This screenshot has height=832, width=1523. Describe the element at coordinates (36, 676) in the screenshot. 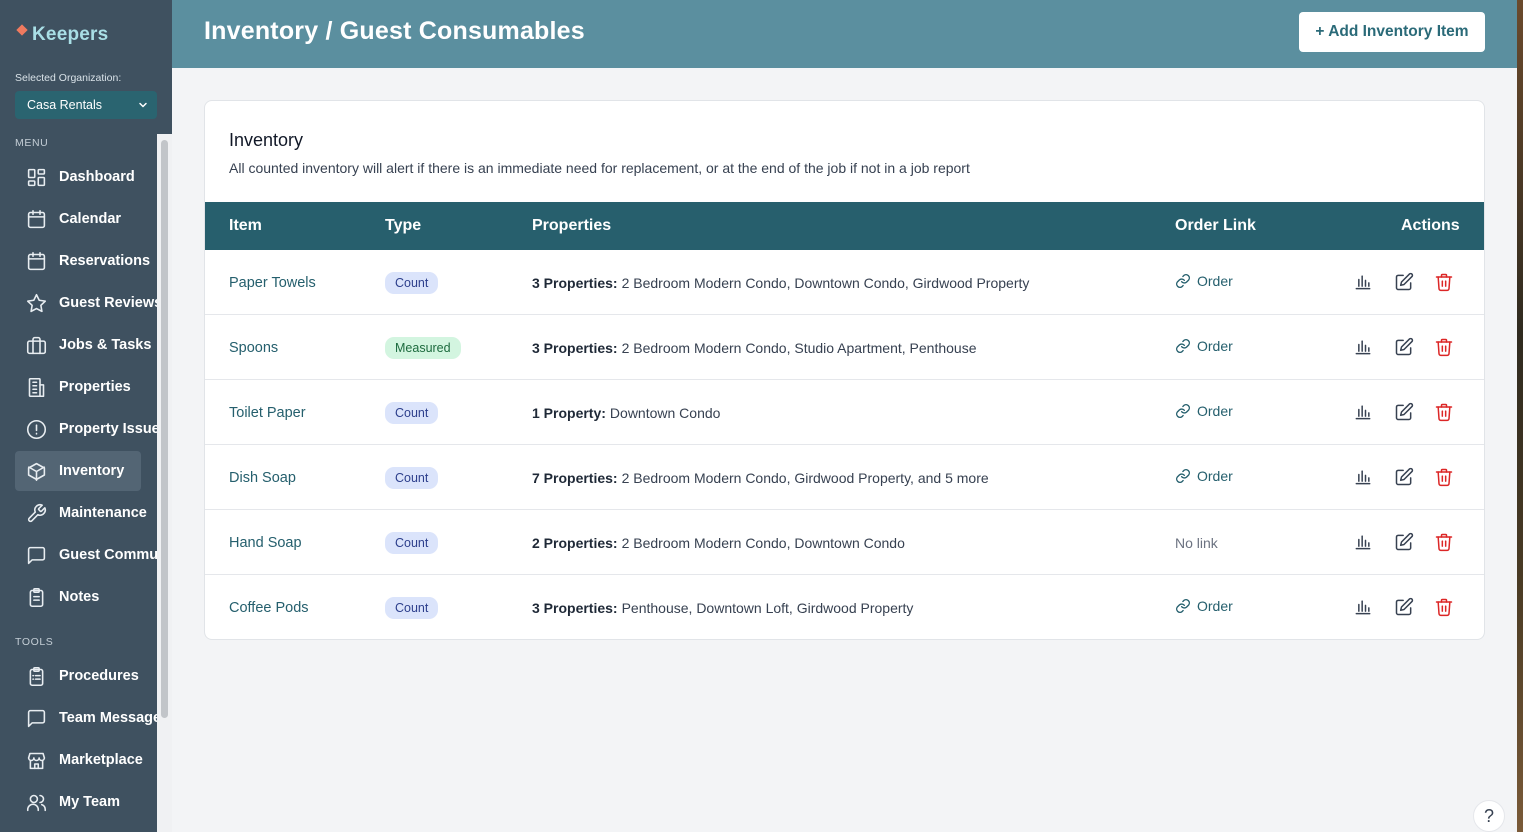

I see `clipboard-list-icon` at that location.